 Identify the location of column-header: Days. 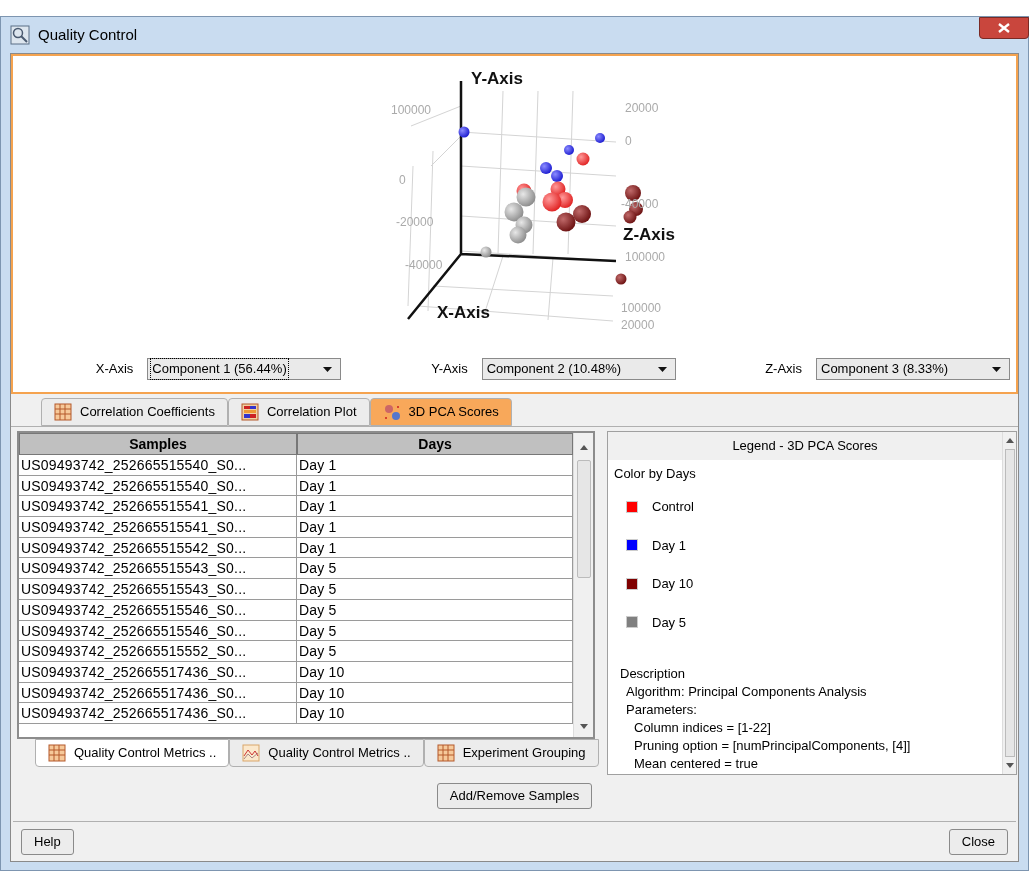
(435, 444).